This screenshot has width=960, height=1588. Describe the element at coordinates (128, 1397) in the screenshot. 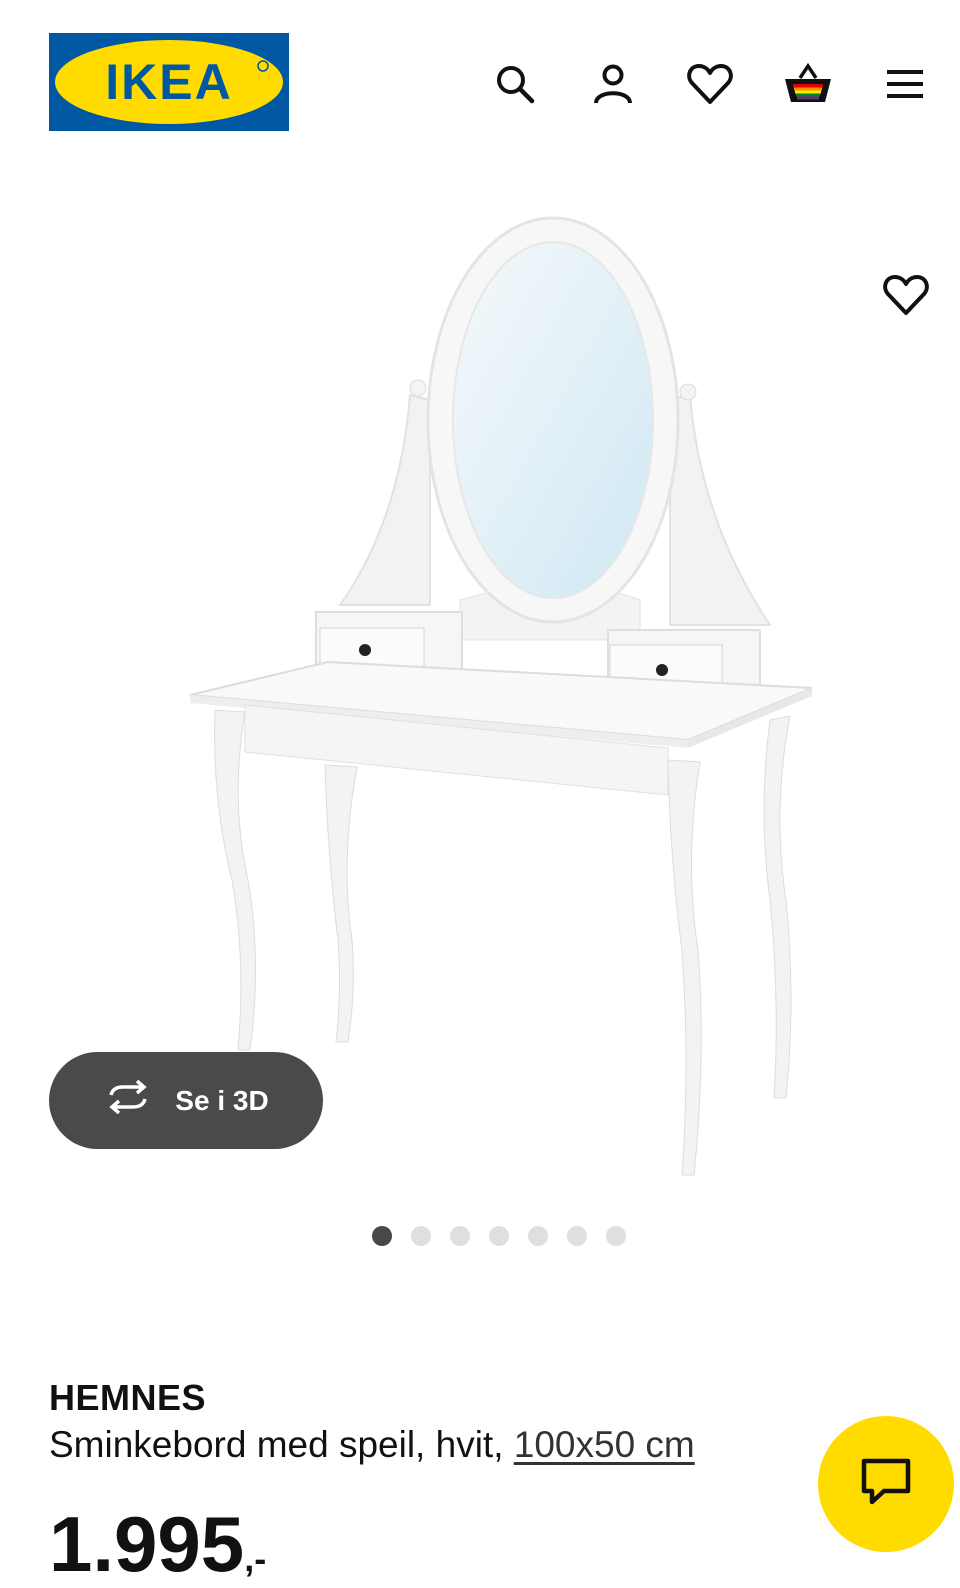

I see `product-name: HEMNES` at that location.